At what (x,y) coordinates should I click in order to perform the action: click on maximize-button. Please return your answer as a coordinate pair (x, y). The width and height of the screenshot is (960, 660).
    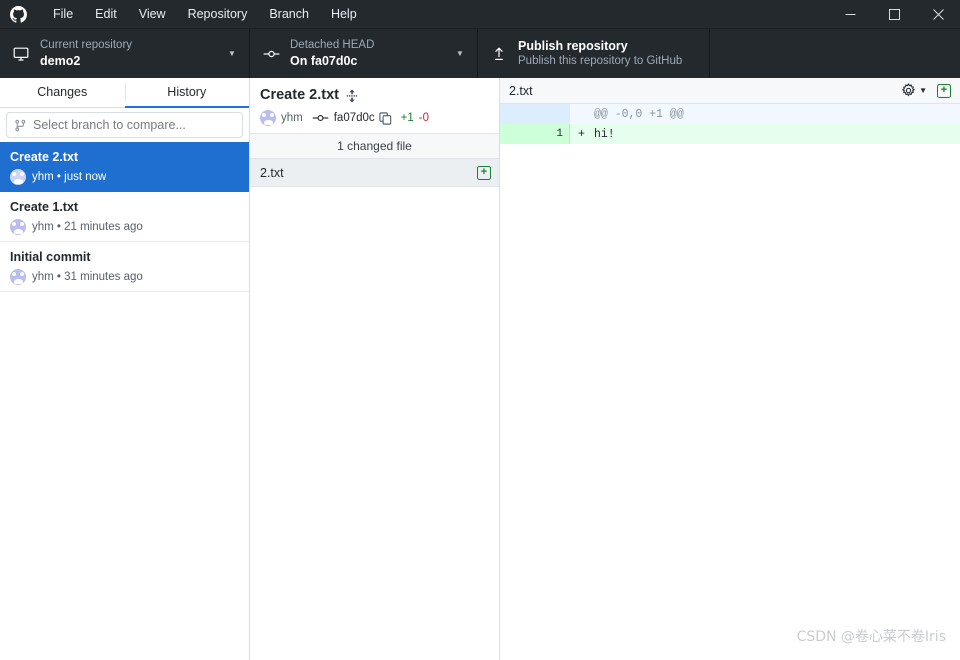
    Looking at the image, I should click on (894, 14).